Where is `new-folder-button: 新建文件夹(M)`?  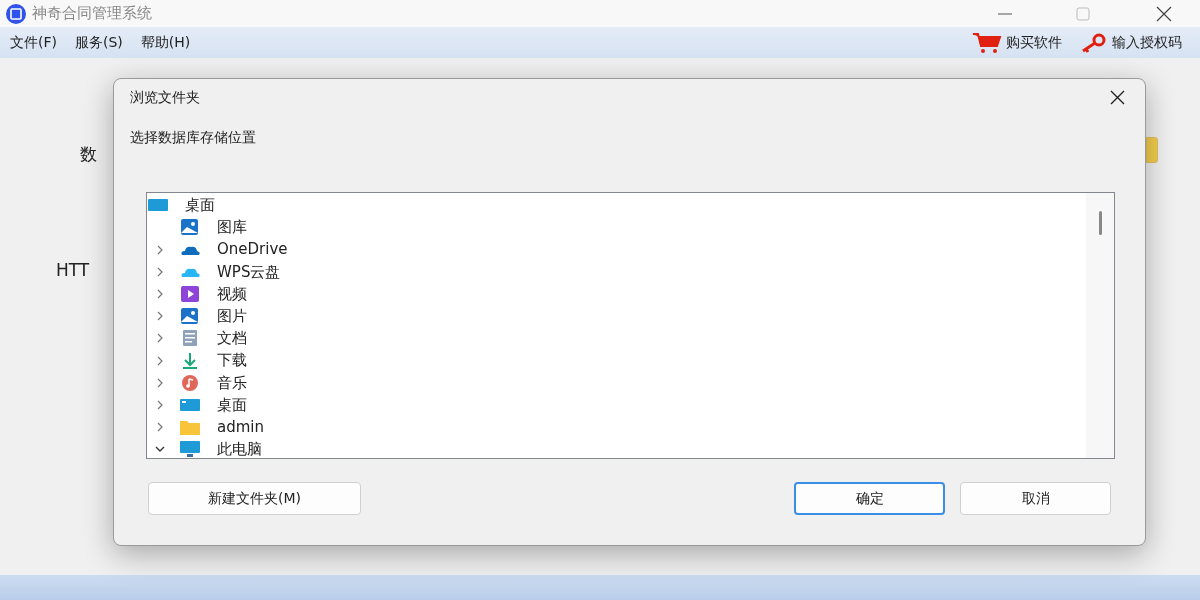 new-folder-button: 新建文件夹(M) is located at coordinates (254, 498).